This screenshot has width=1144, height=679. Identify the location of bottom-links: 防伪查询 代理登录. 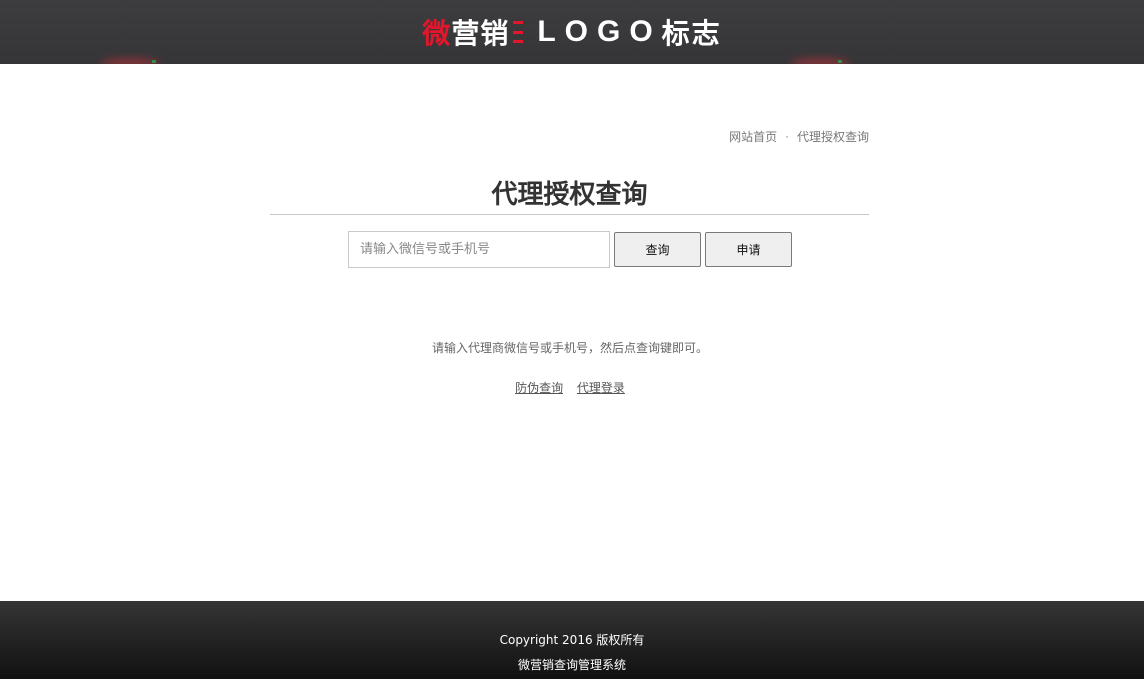
(570, 387).